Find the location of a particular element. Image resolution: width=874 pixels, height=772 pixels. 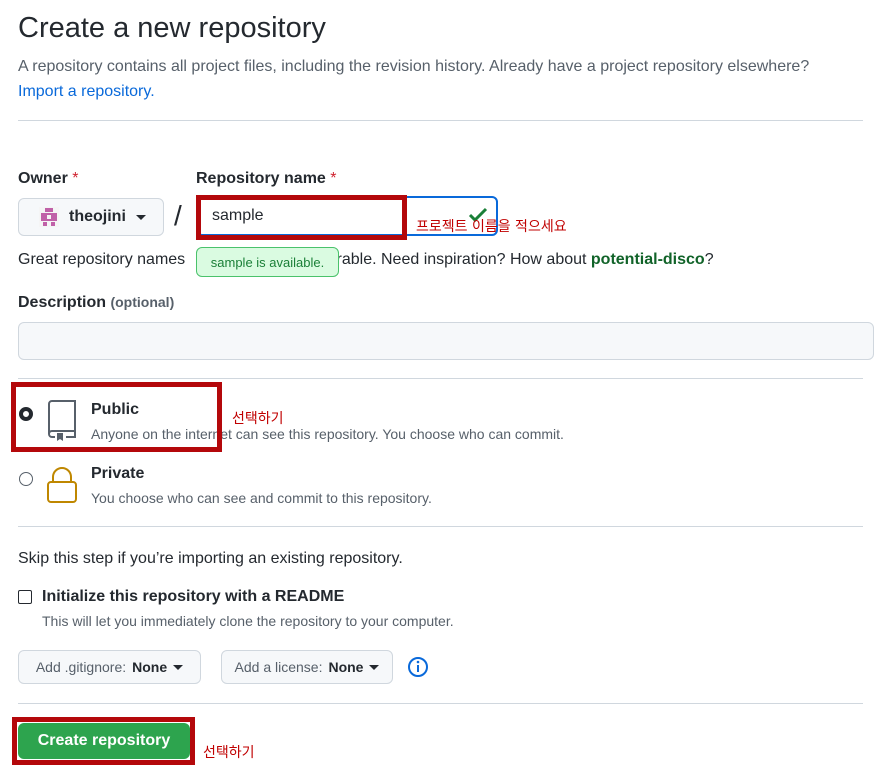

gitignore-label: Add .gitignore: is located at coordinates (81, 667).